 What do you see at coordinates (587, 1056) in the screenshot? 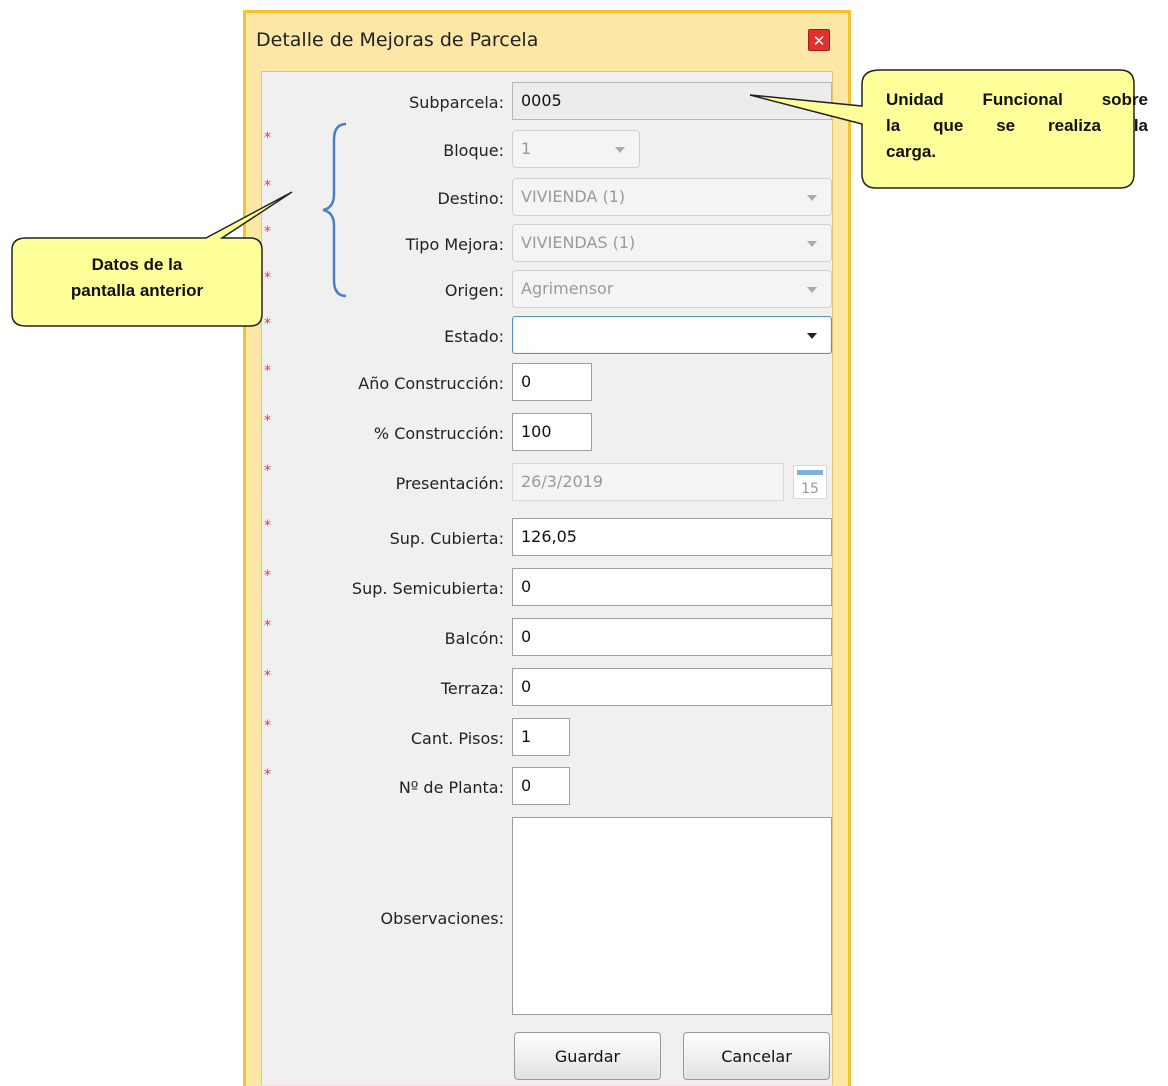
I see `save-button: Guardar` at bounding box center [587, 1056].